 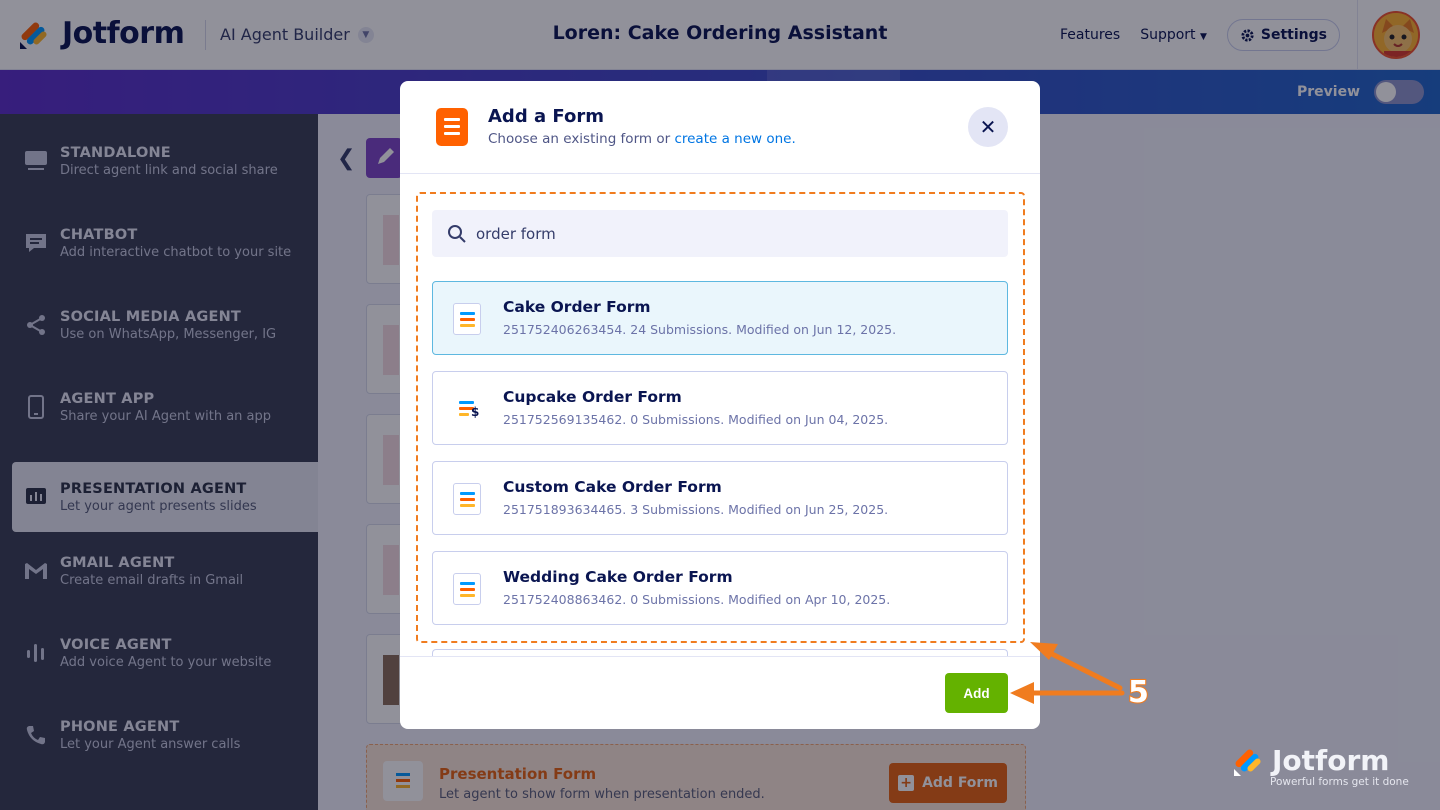 What do you see at coordinates (734, 139) in the screenshot?
I see `create-new-form-link: create a new one.` at bounding box center [734, 139].